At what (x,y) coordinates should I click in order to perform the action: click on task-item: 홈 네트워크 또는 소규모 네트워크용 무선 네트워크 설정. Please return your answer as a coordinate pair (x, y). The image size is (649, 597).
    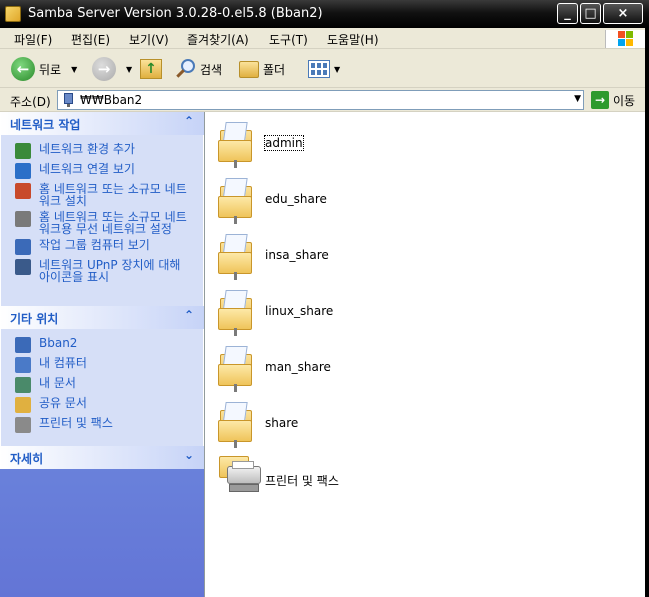
    Looking at the image, I should click on (105, 223).